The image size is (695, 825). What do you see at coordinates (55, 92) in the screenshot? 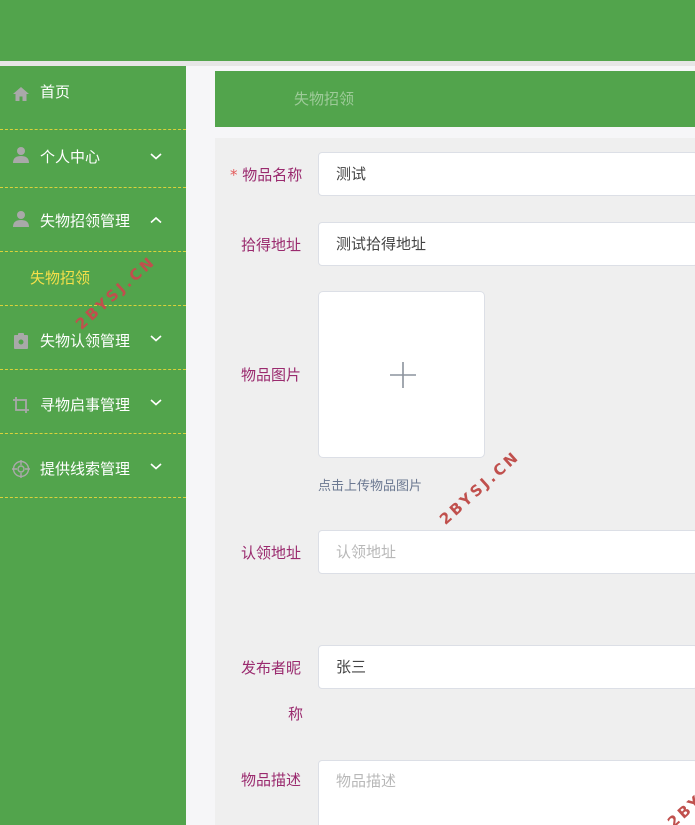
I see `sidebar-item-label: 首页` at bounding box center [55, 92].